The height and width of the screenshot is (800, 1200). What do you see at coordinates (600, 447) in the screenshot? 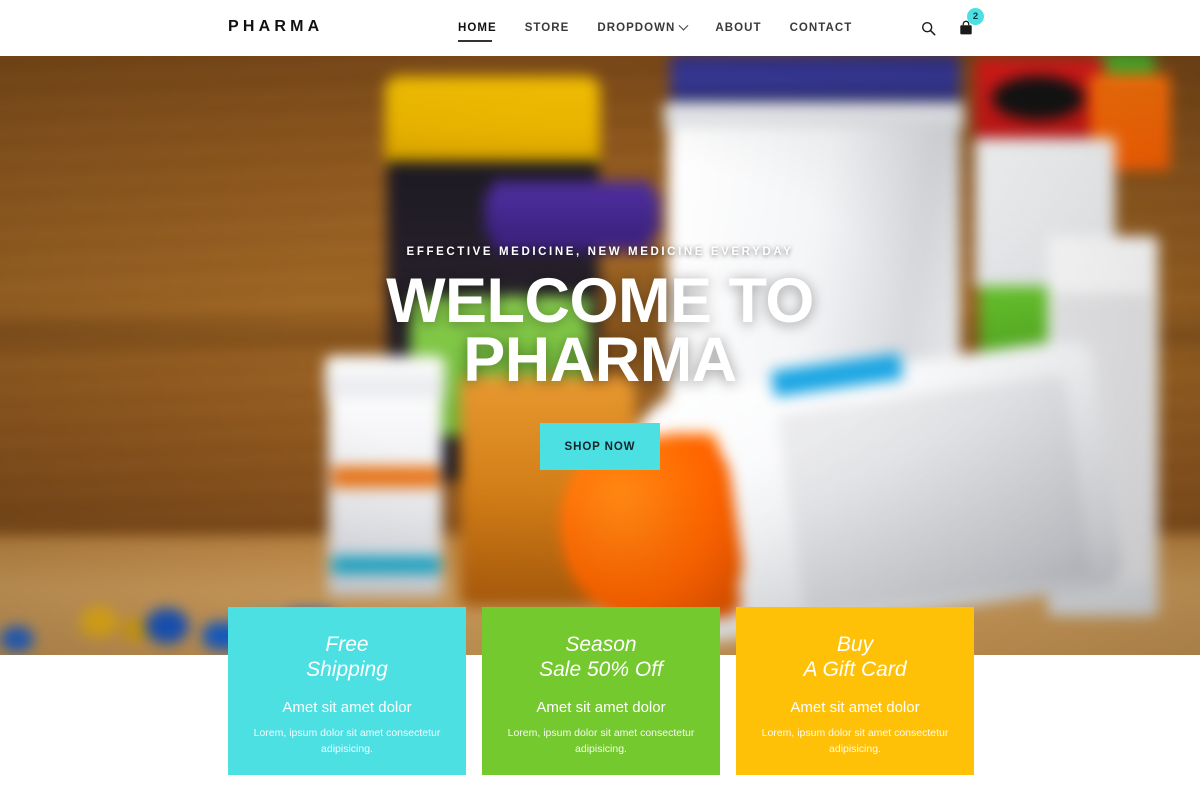
I see `shop-now-button: SHOP NOW` at bounding box center [600, 447].